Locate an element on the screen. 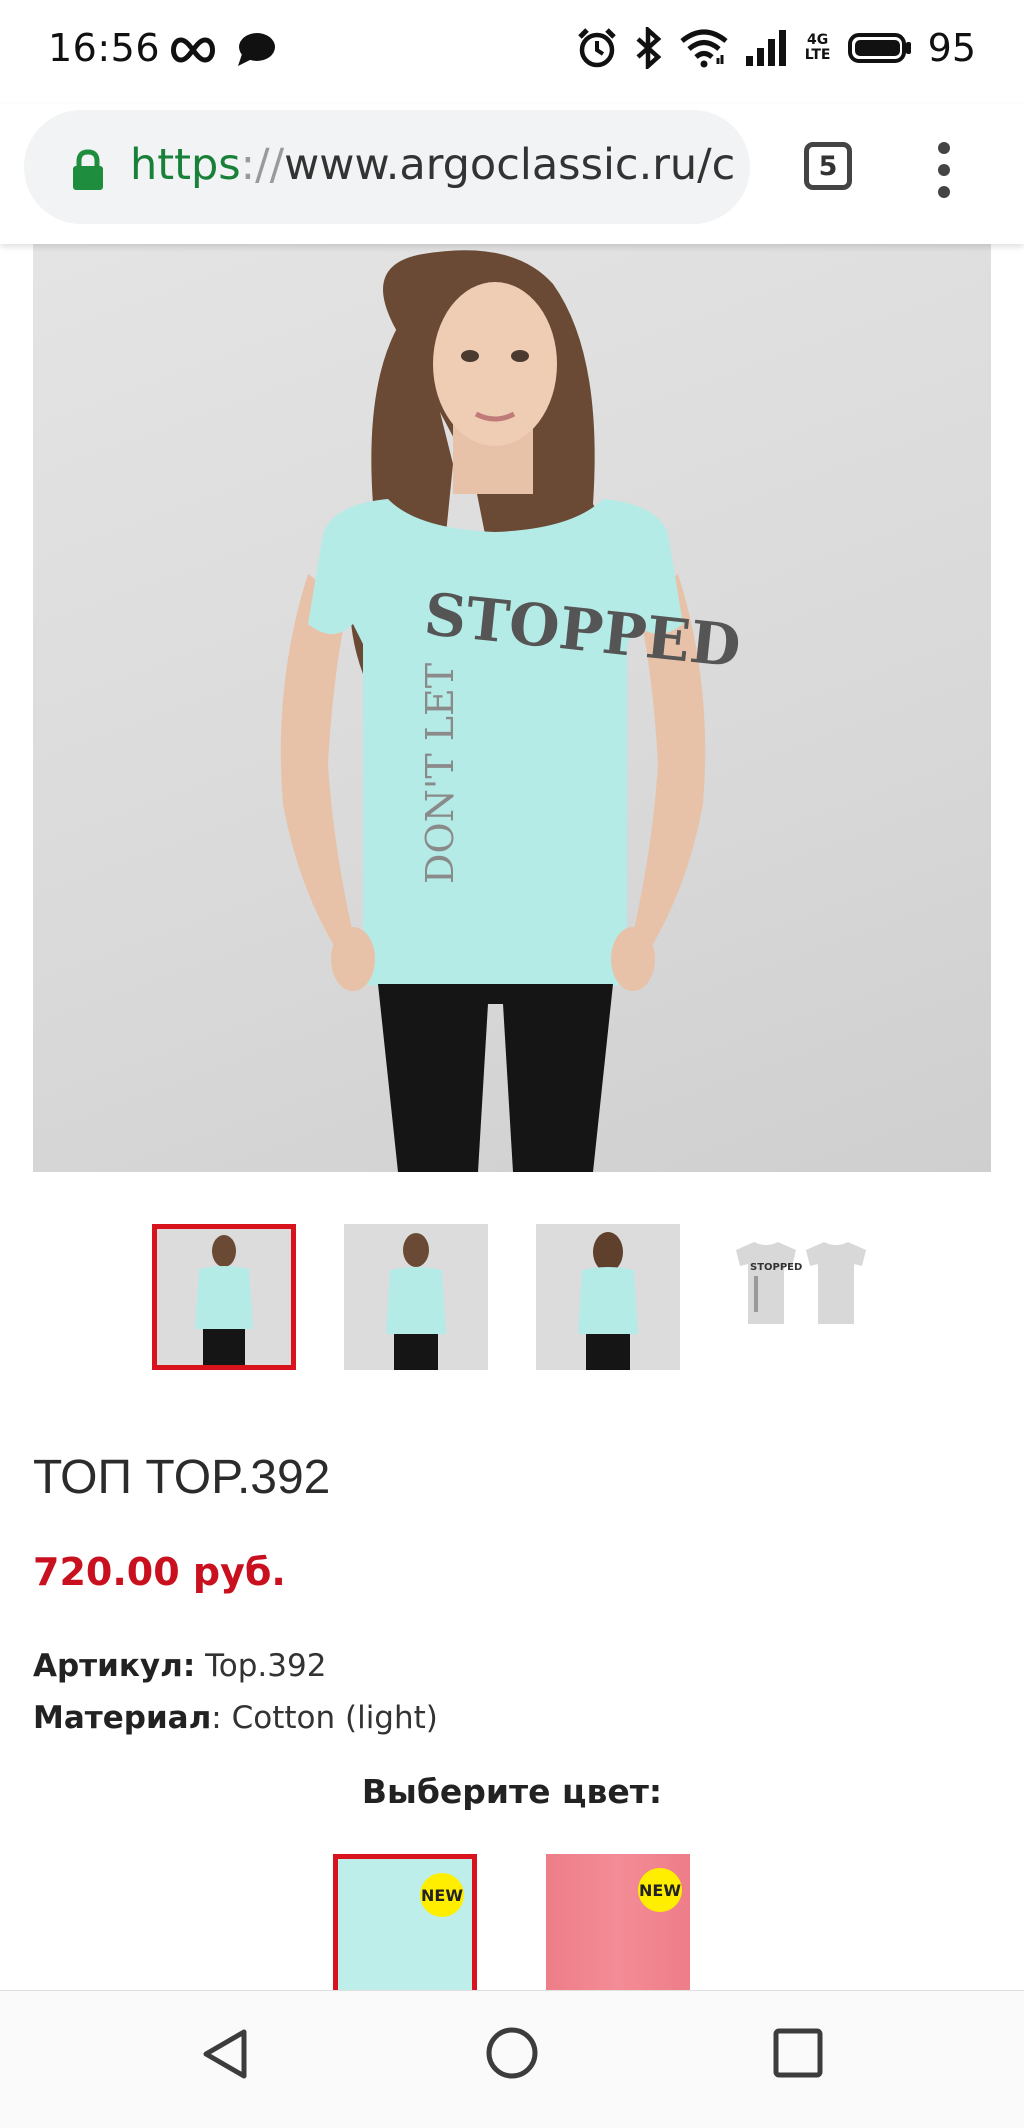 The height and width of the screenshot is (2128, 1024). tab-switcher-button: 5 is located at coordinates (827, 165).